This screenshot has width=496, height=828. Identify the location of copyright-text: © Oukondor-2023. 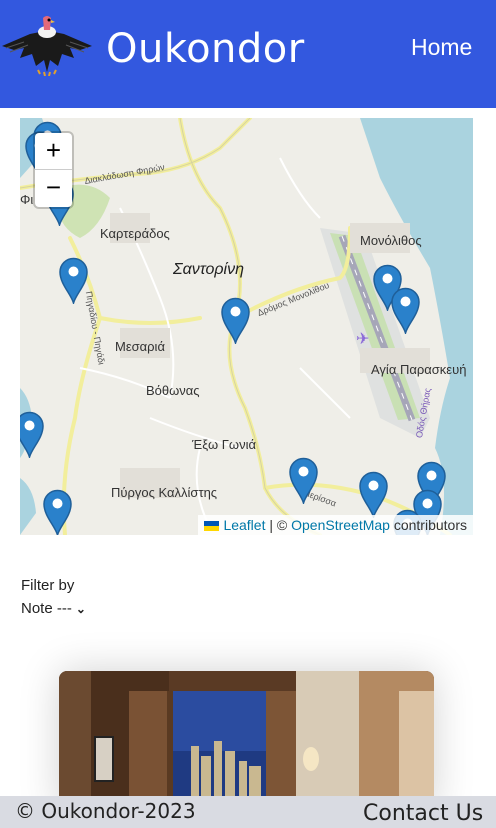
(105, 811).